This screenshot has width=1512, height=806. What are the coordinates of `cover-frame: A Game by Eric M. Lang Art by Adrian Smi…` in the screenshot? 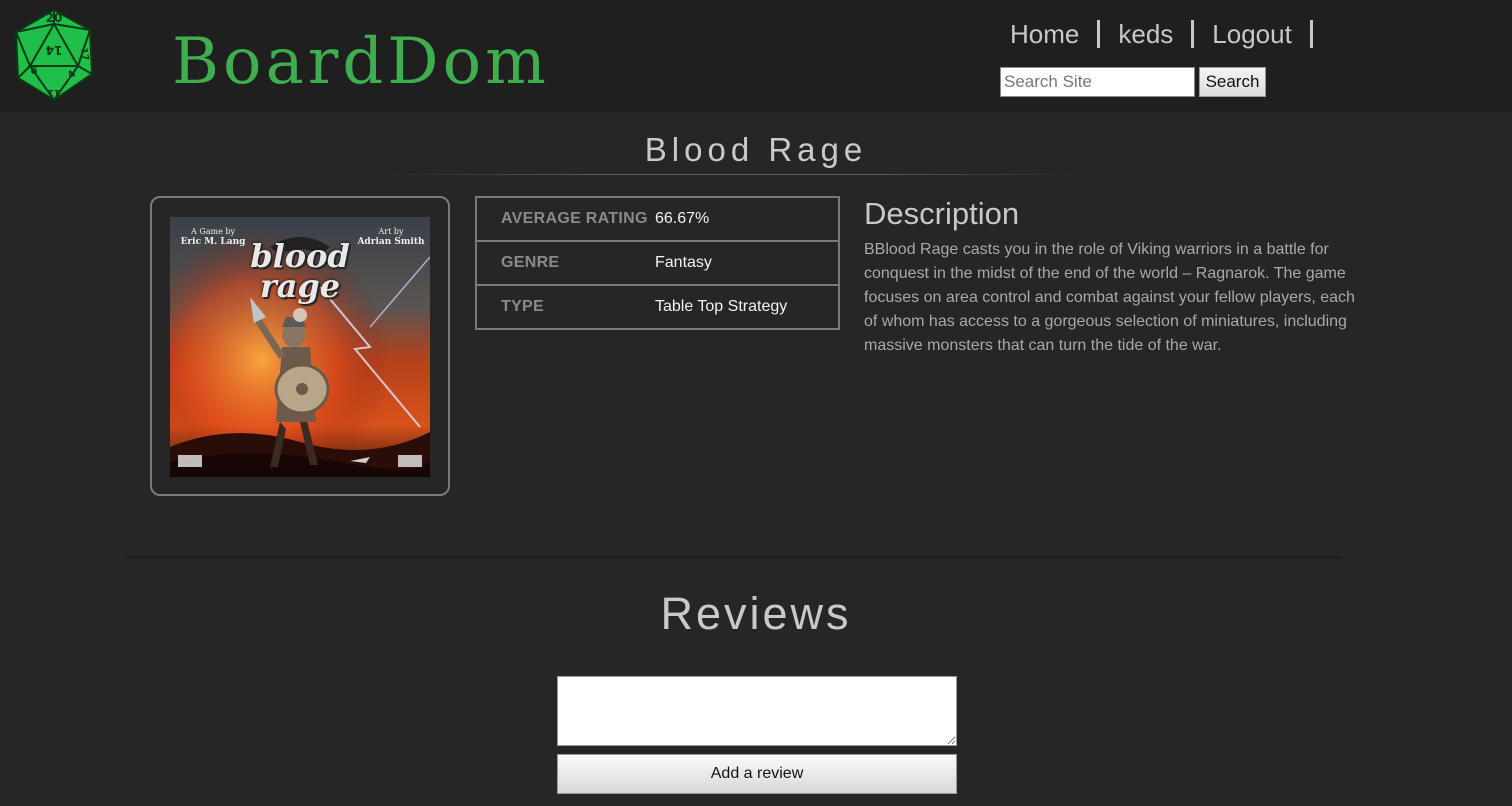 It's located at (300, 346).